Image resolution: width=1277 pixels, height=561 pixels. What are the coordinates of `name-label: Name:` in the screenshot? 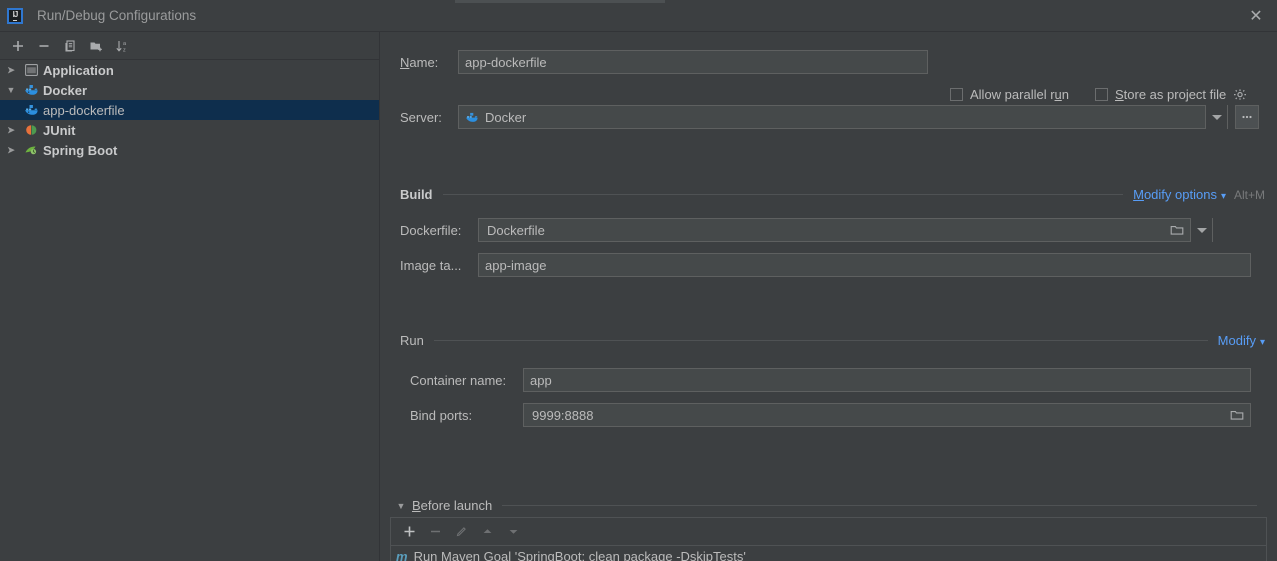 It's located at (419, 62).